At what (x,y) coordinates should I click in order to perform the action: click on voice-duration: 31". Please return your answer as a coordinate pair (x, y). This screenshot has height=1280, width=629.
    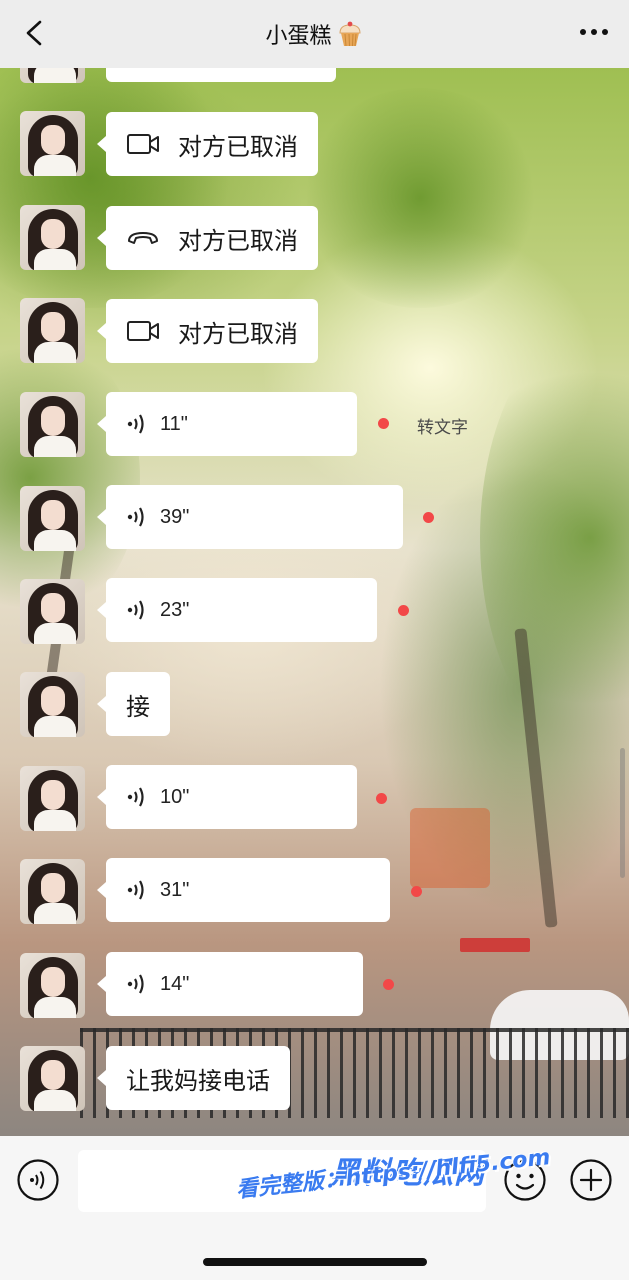
    Looking at the image, I should click on (175, 889).